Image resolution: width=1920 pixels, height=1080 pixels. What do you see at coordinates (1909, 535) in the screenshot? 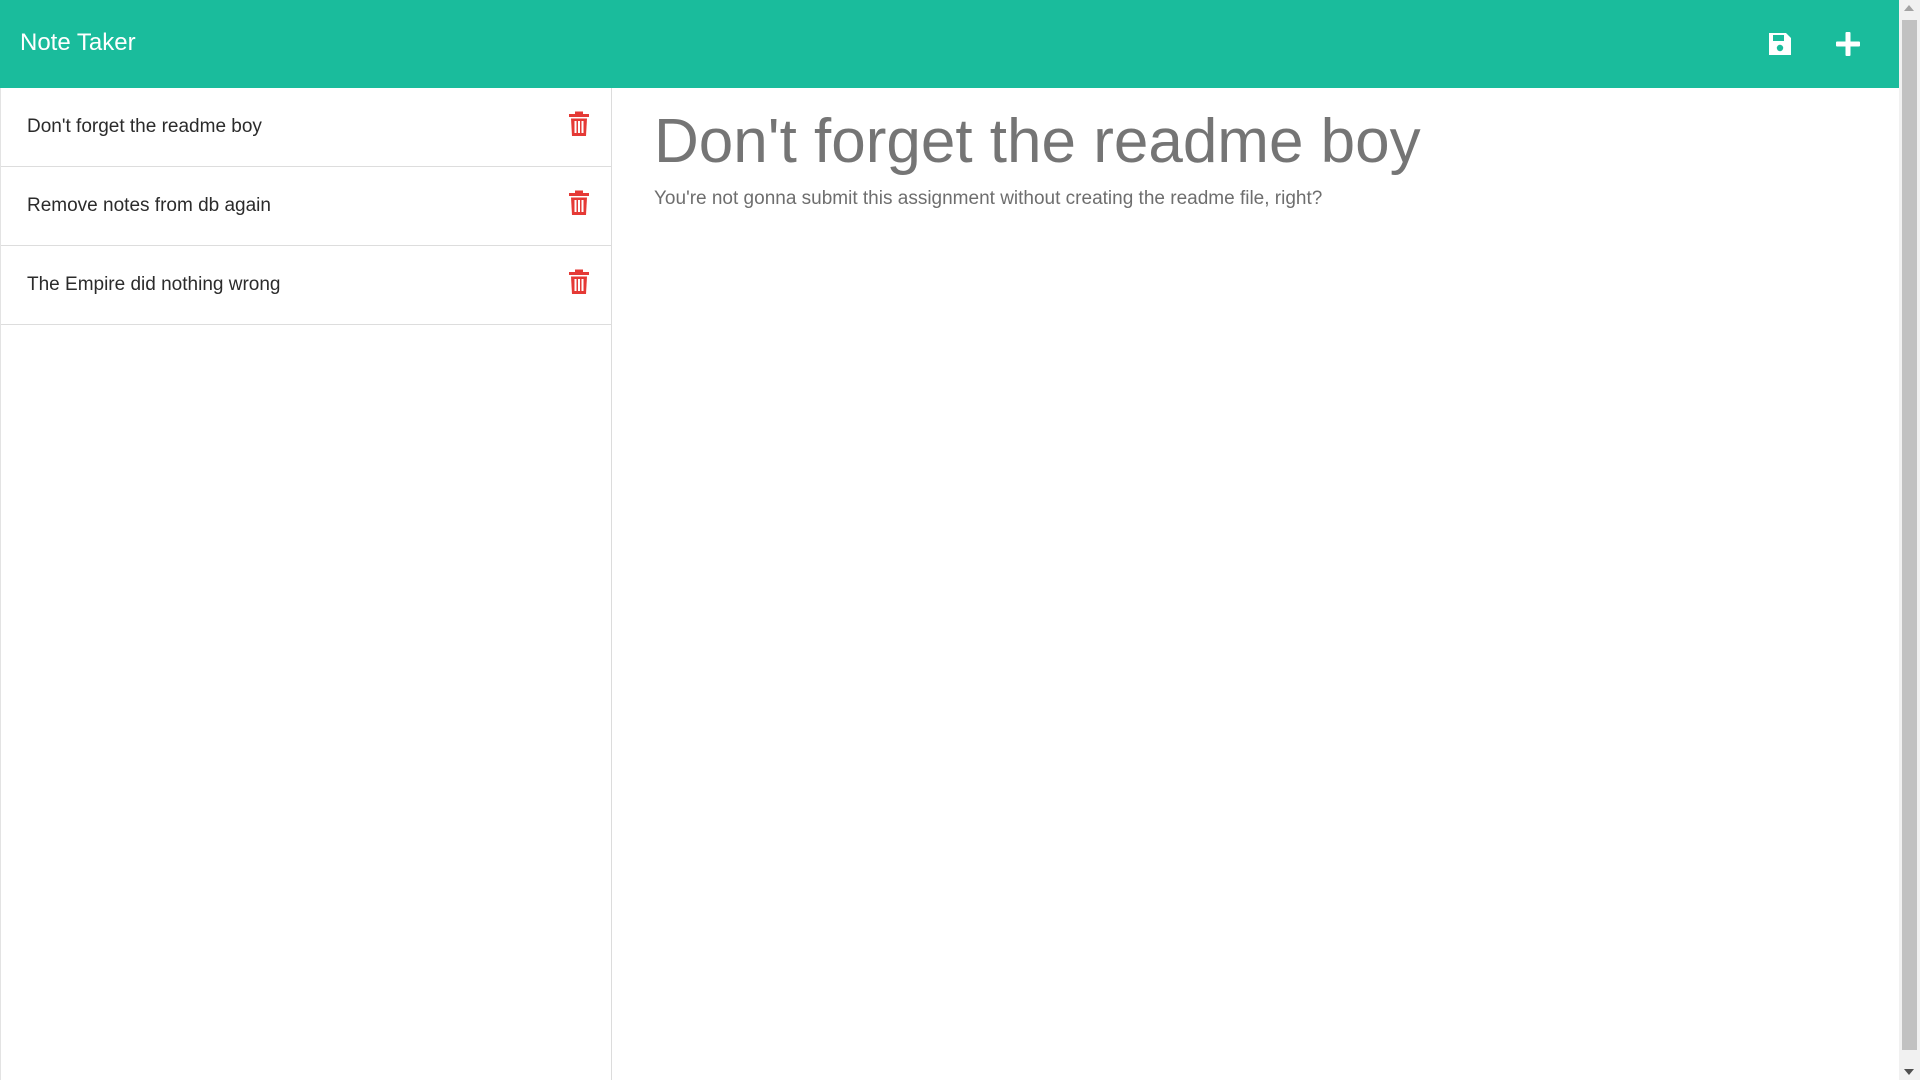
I see `scrollbar-thumb` at bounding box center [1909, 535].